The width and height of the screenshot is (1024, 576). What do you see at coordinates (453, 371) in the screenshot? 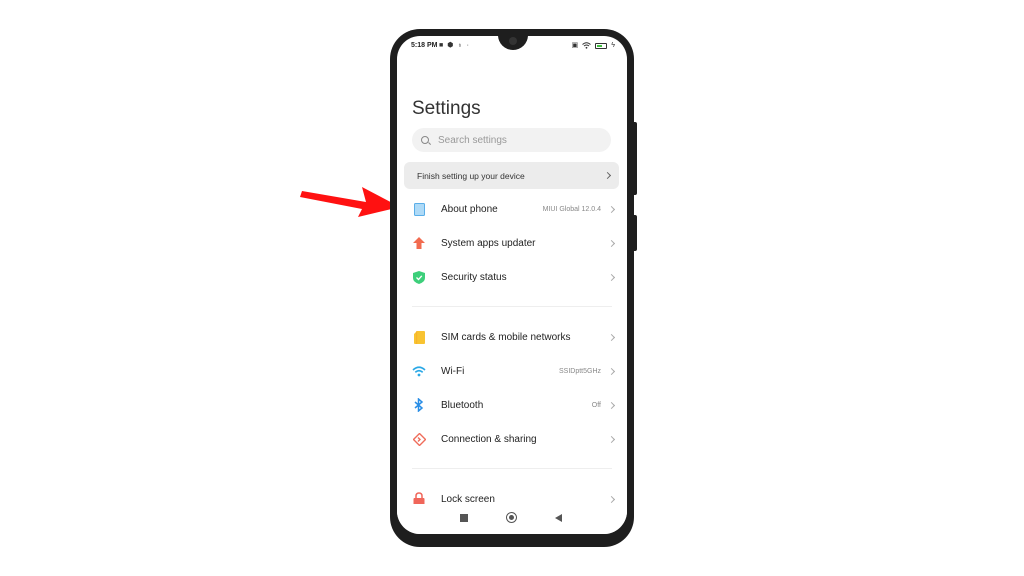
I see `item-label: Wi-Fi` at bounding box center [453, 371].